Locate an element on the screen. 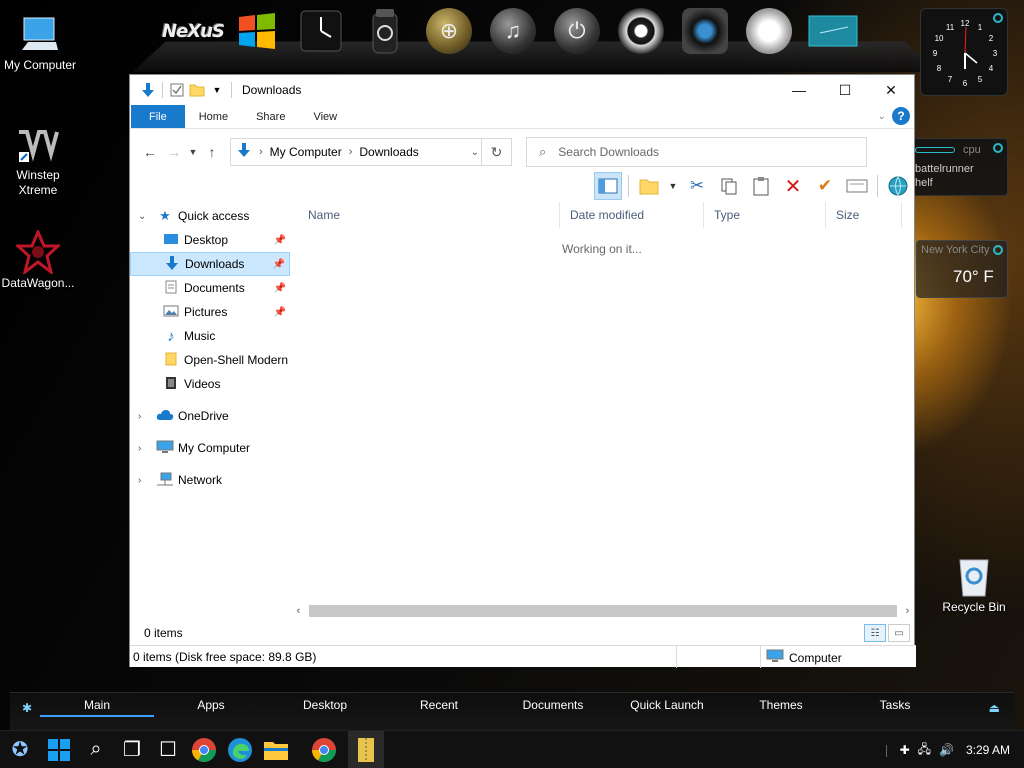 The height and width of the screenshot is (768, 1024). column-header-type: Type is located at coordinates (765, 215).